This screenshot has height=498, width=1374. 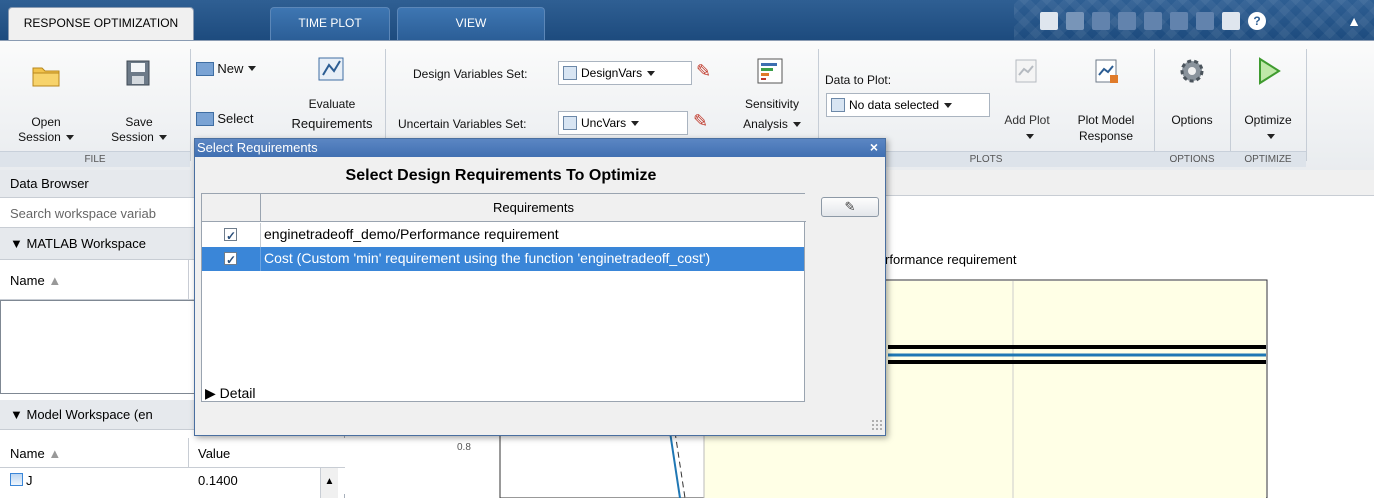 I want to click on save-session-label1: Save, so click(x=139, y=122).